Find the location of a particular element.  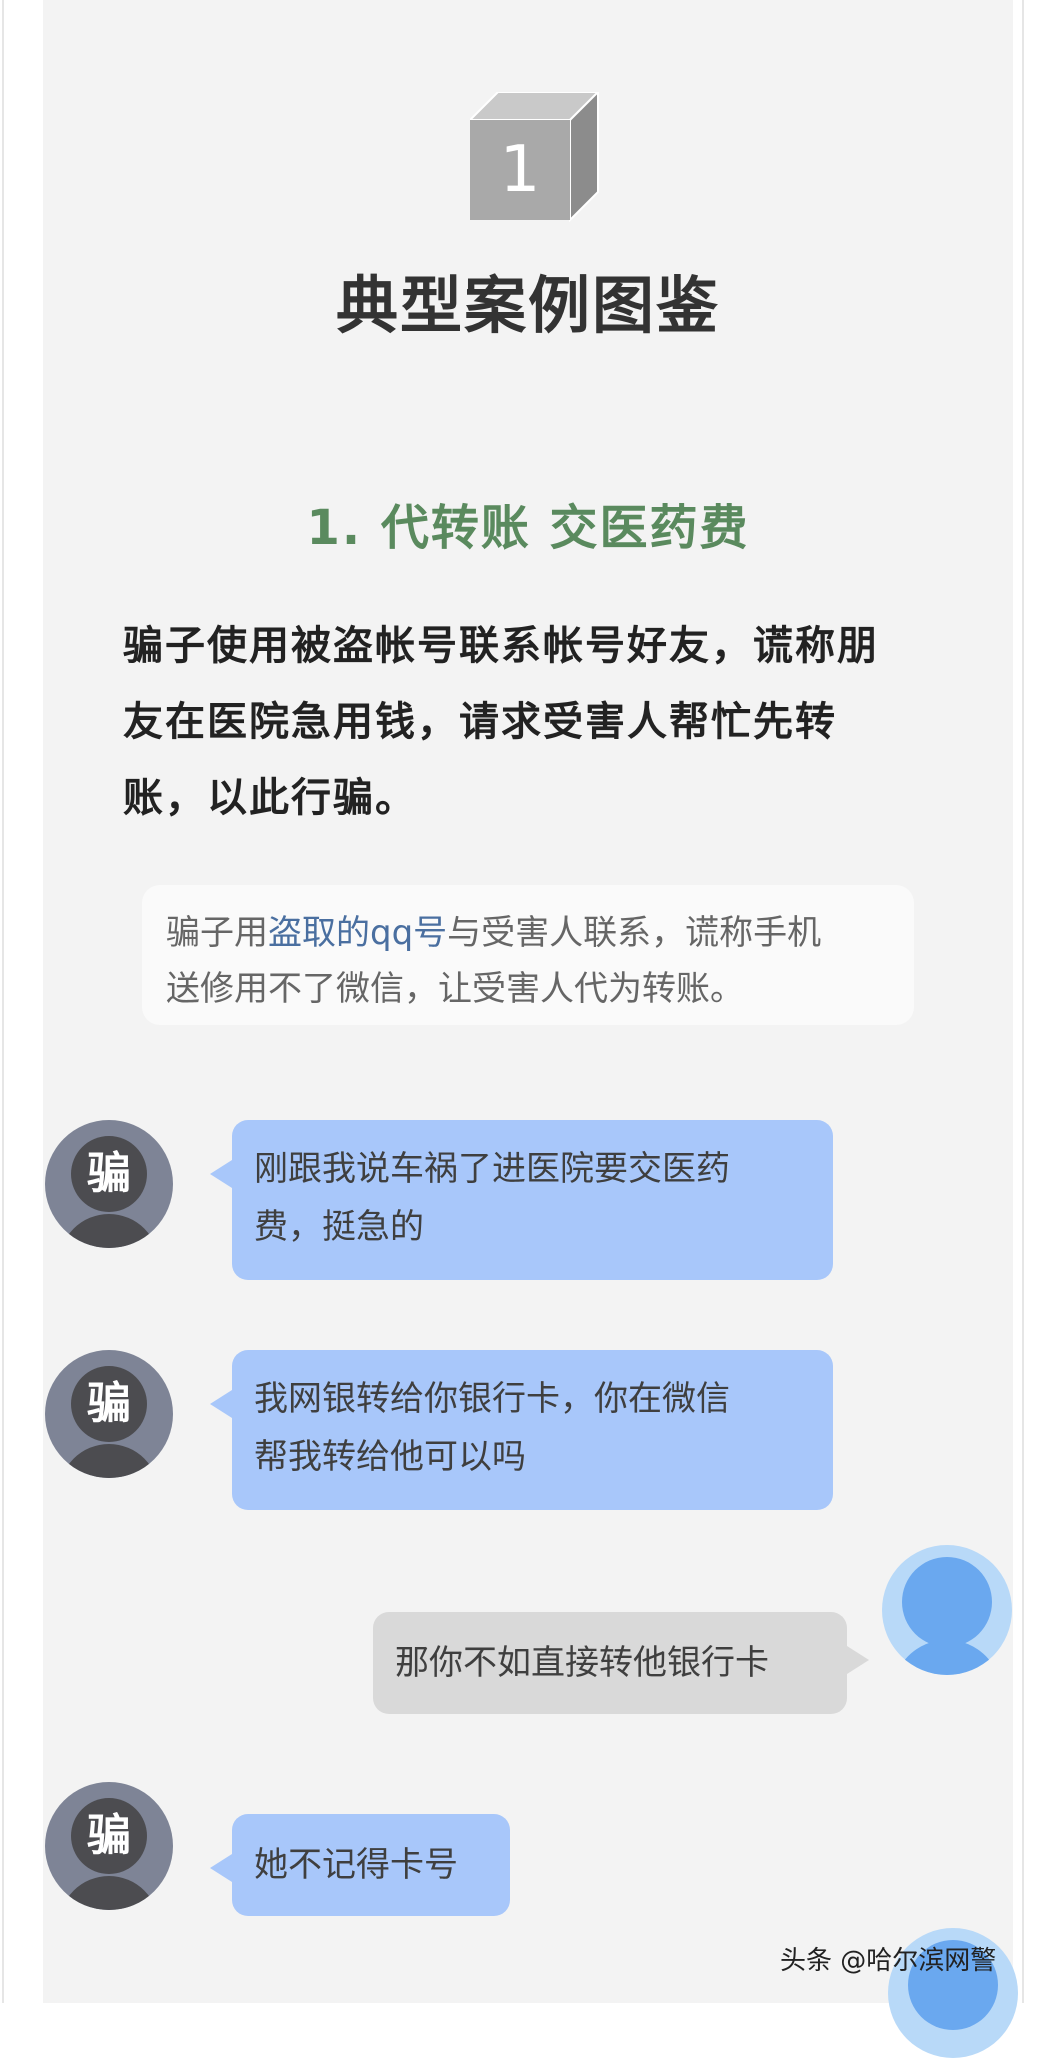

note-highlight: 盗取的qq号 is located at coordinates (358, 933).